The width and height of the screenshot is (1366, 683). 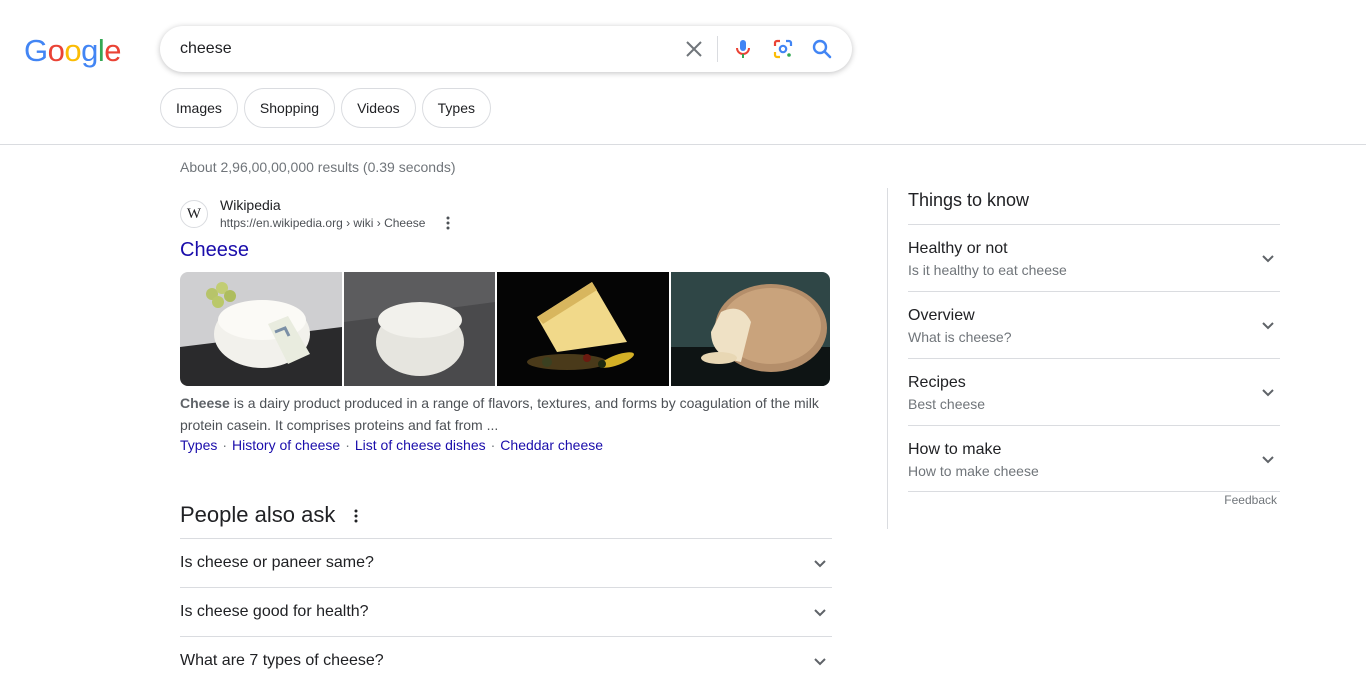 I want to click on ttk-heading: Overview, so click(x=941, y=315).